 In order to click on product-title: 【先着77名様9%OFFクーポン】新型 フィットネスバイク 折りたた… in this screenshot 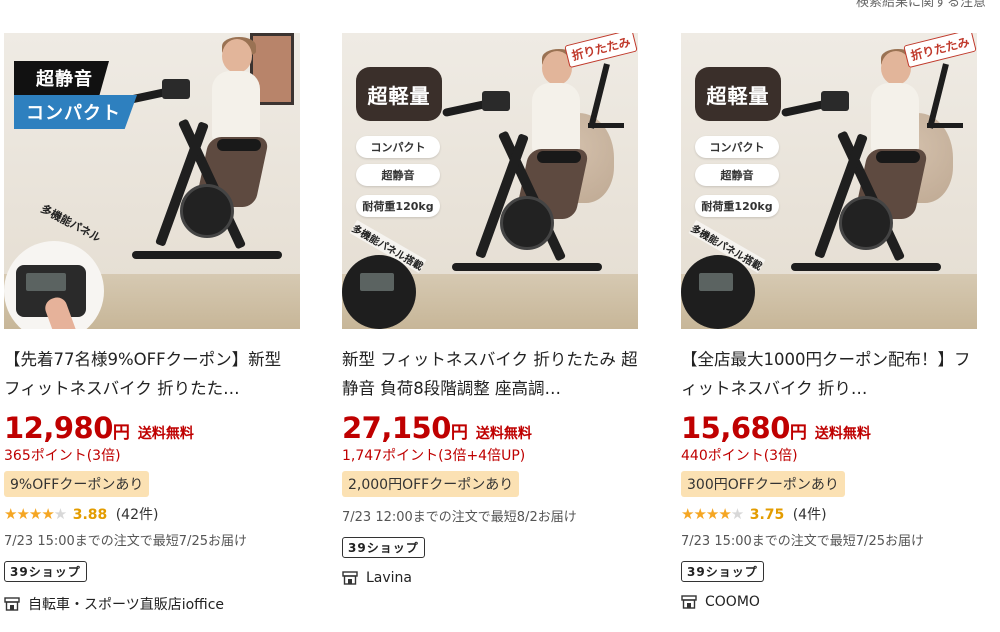, I will do `click(153, 374)`.